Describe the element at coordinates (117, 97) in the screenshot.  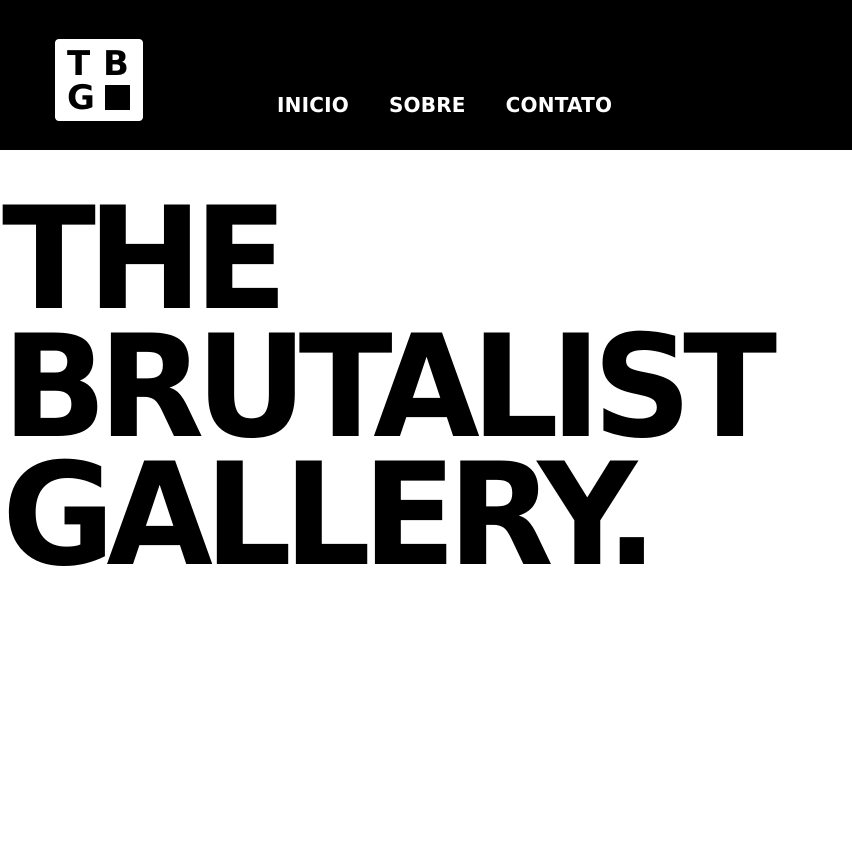
I see `logo-square` at that location.